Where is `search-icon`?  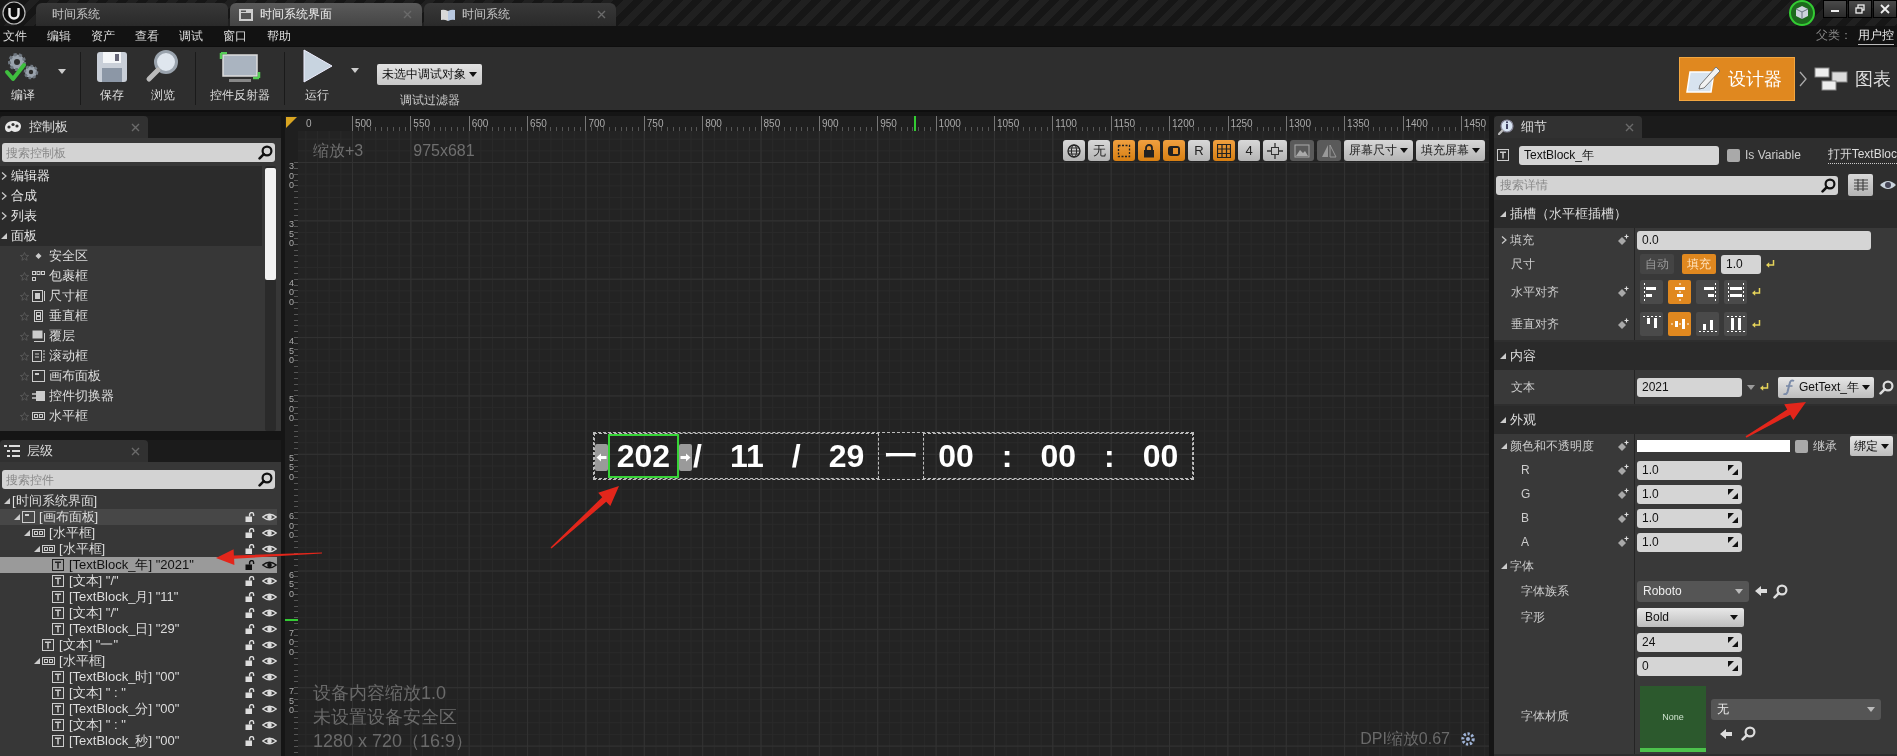 search-icon is located at coordinates (1780, 591).